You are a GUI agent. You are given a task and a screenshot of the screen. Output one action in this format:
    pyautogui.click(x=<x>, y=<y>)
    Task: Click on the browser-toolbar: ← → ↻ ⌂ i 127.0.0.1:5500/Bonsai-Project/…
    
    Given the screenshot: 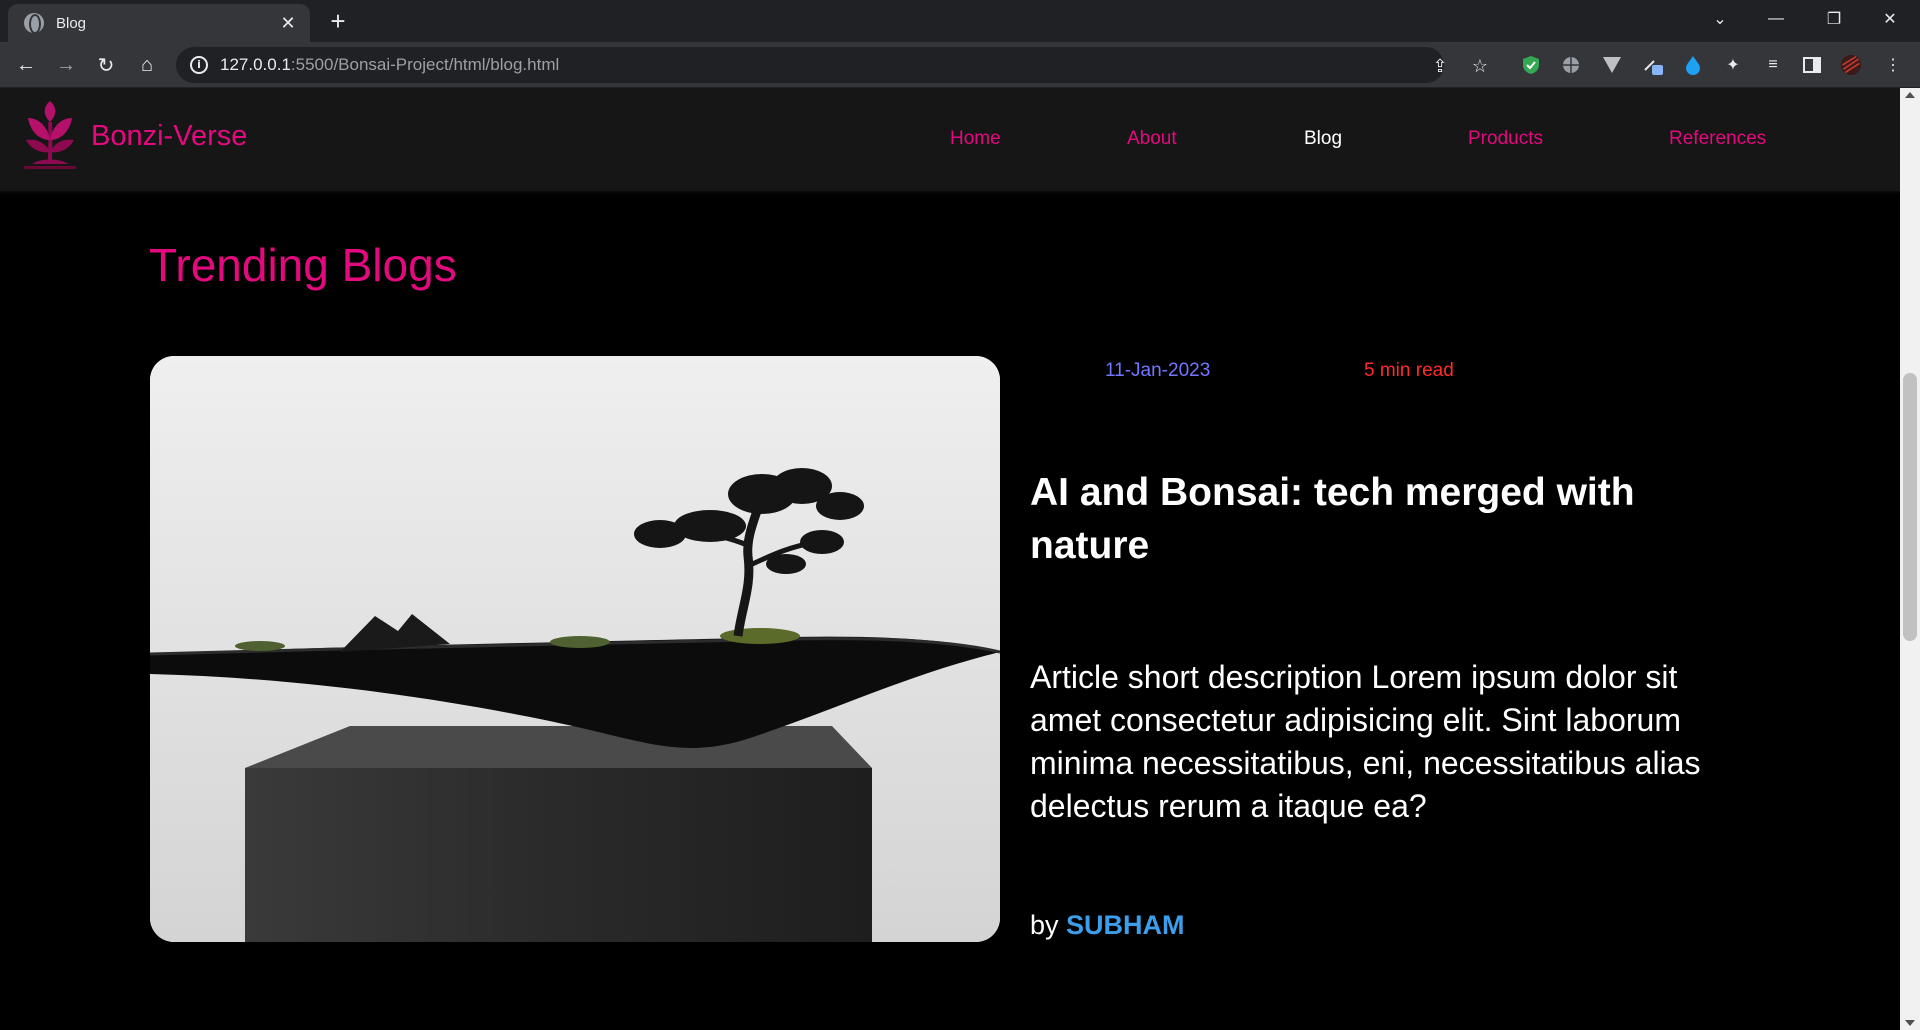 What is the action you would take?
    pyautogui.click(x=960, y=65)
    